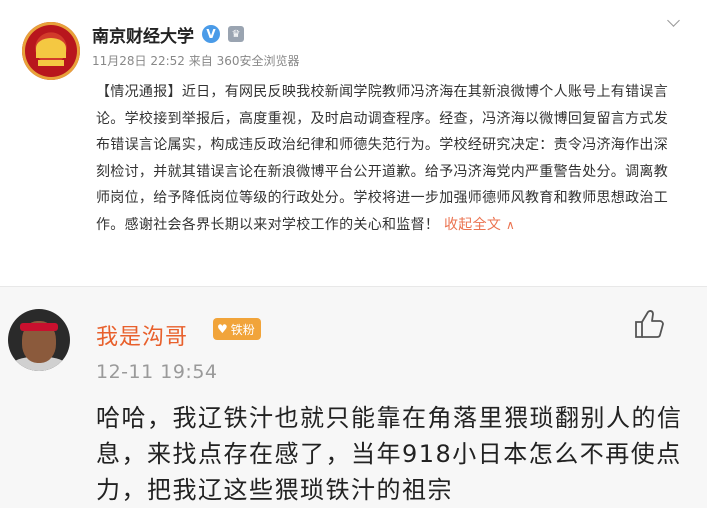  Describe the element at coordinates (236, 34) in the screenshot. I see `vip-crown-icon: ♛` at that location.